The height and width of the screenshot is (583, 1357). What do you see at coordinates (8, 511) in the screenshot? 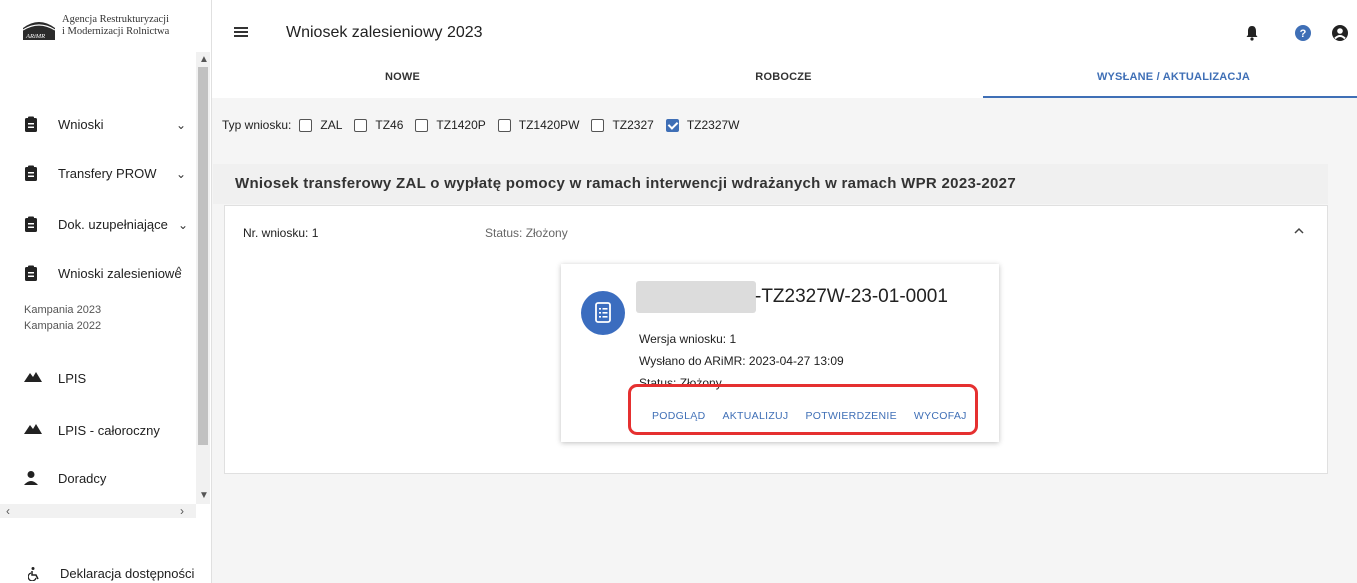
I see `scroll-left-icon: ‹` at bounding box center [8, 511].